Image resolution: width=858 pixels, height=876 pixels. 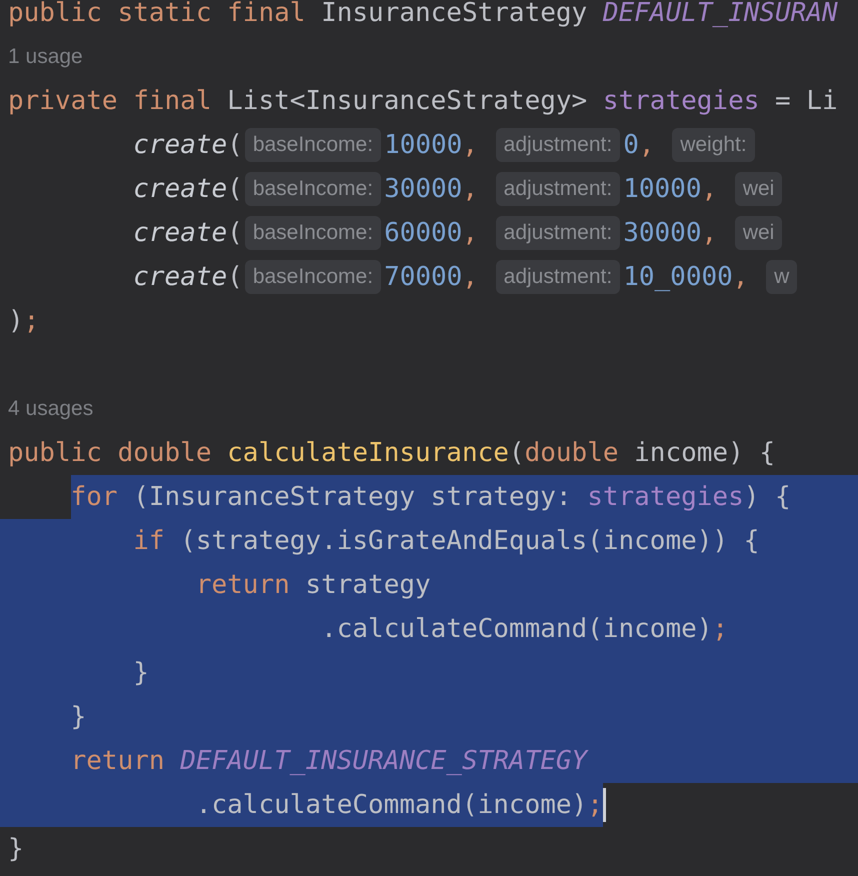 I want to click on keyword: private final, so click(x=110, y=101).